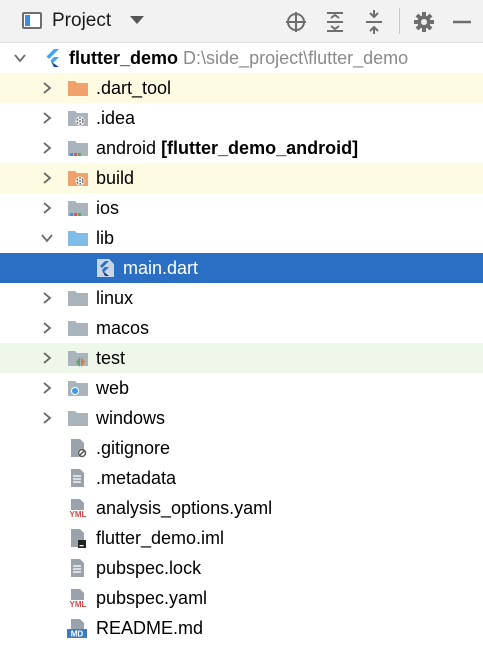  Describe the element at coordinates (115, 298) in the screenshot. I see `tree-item-label: linux` at that location.